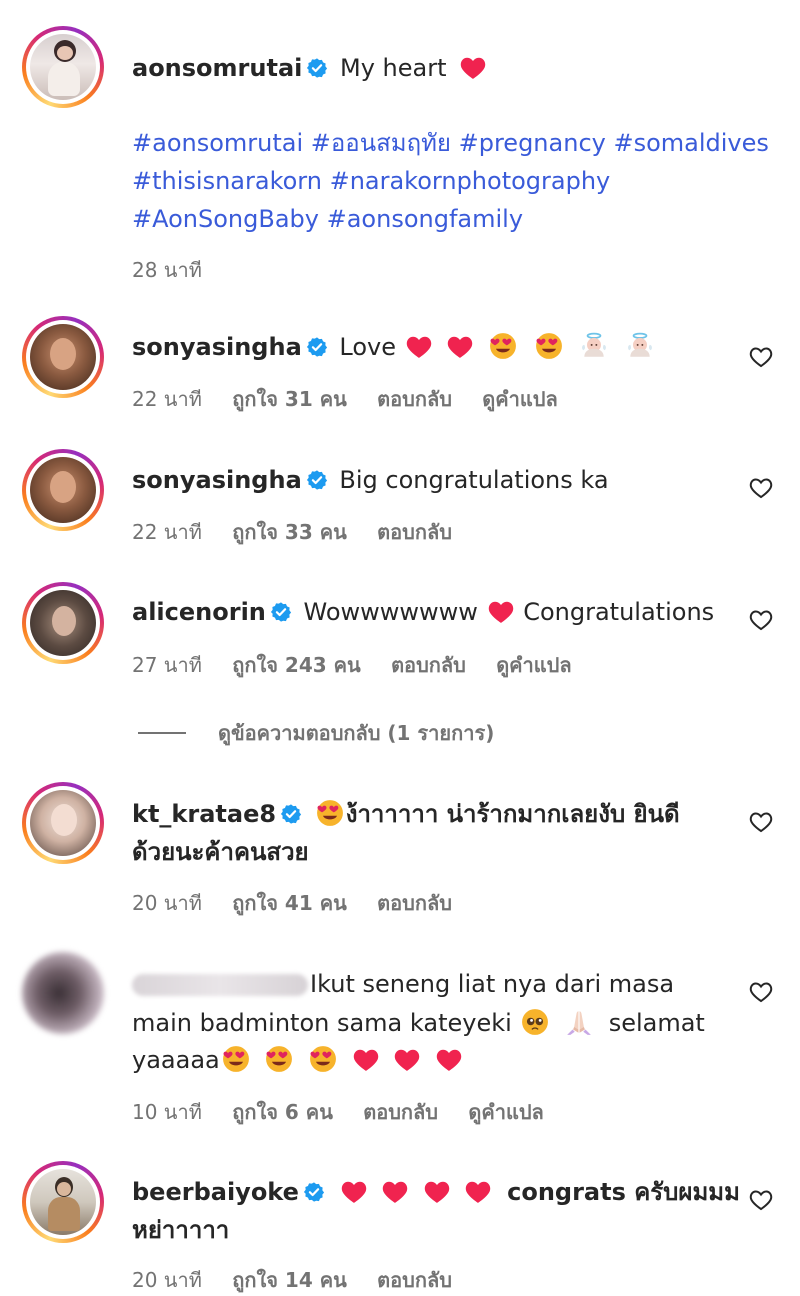 The height and width of the screenshot is (1296, 800). I want to click on comment-text-line: Ikut seneng liat nya dari masa, so click(403, 984).